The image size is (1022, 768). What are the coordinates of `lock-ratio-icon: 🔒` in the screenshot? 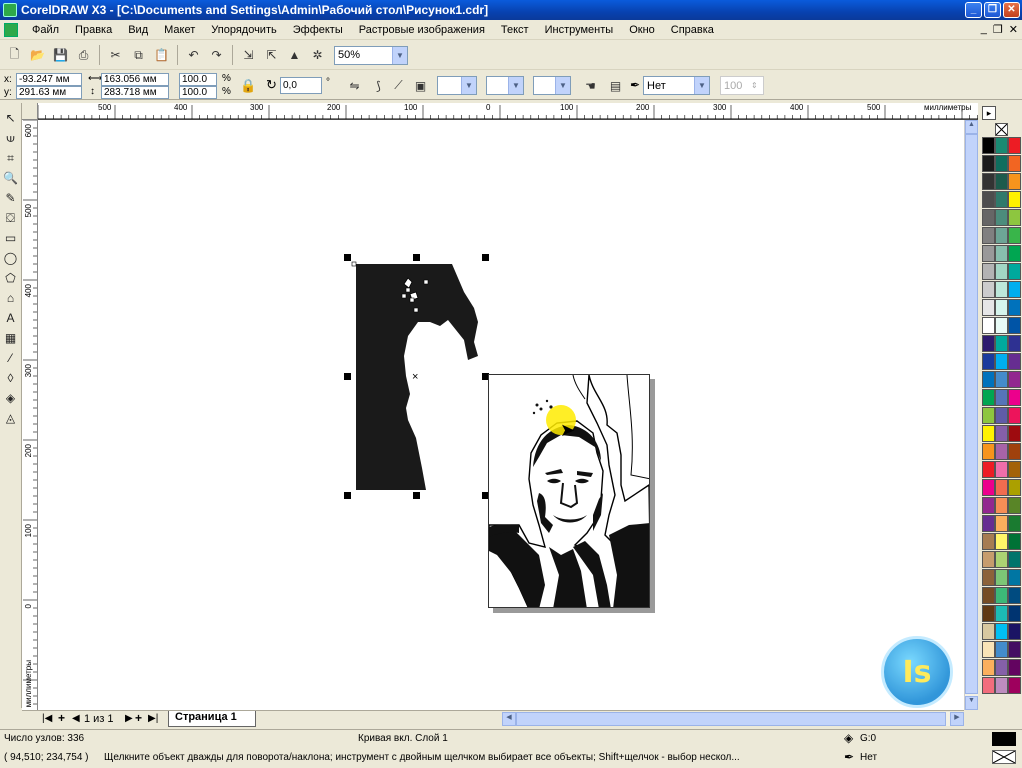 It's located at (248, 86).